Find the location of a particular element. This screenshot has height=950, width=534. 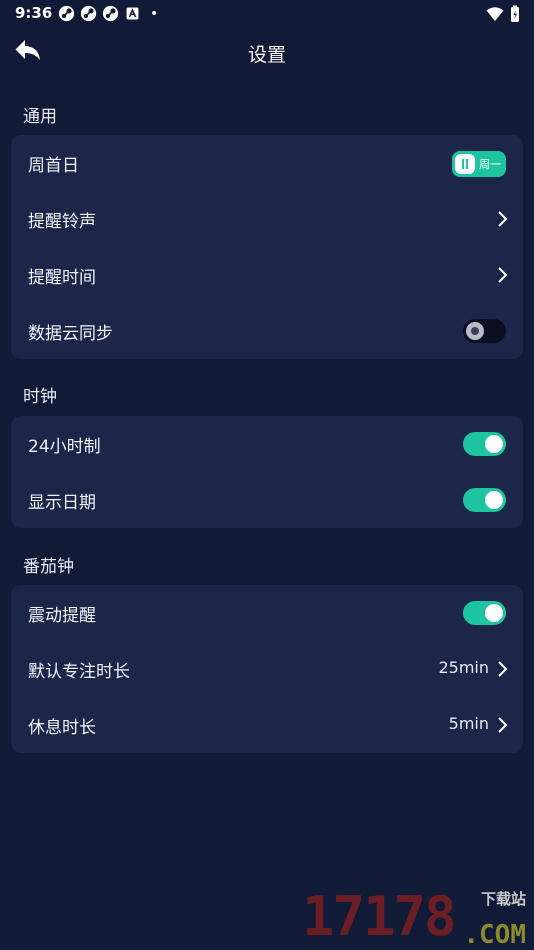

24h-format-label: 24小时制 is located at coordinates (64, 447).